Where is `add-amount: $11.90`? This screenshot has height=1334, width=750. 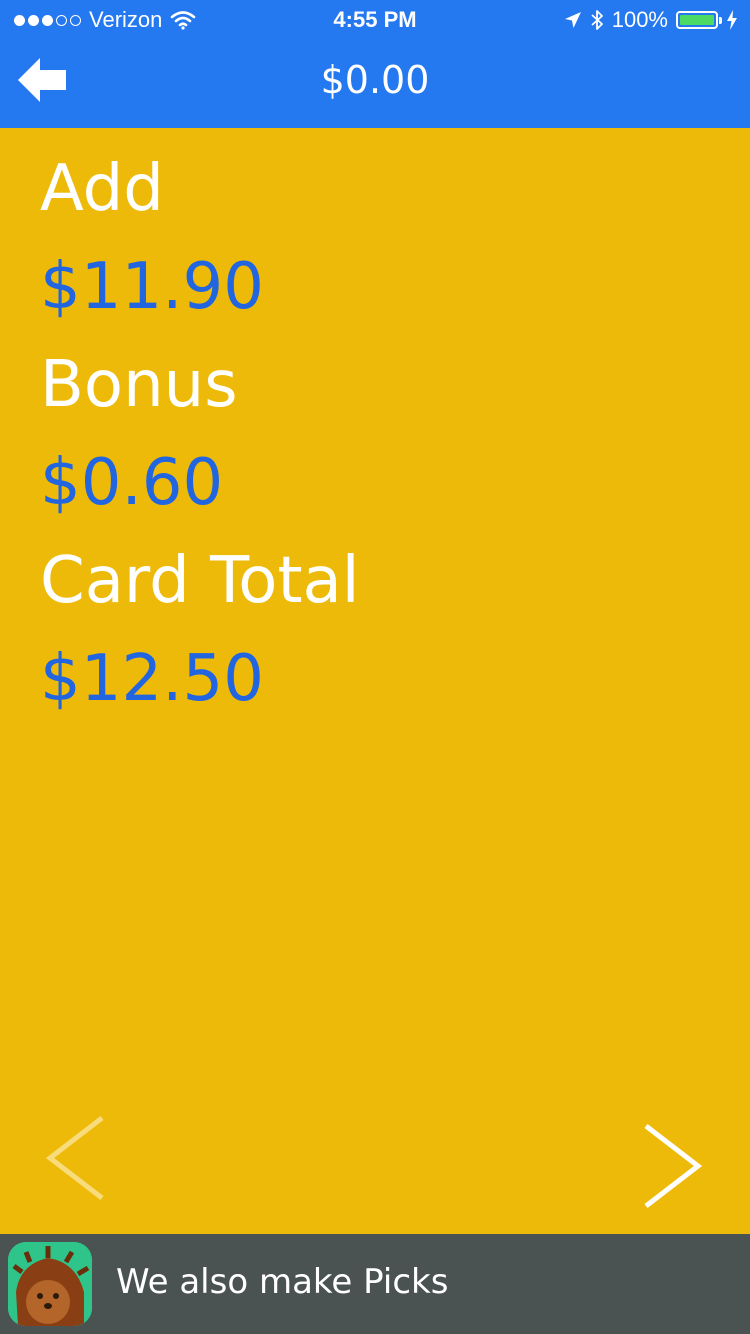 add-amount: $11.90 is located at coordinates (152, 287).